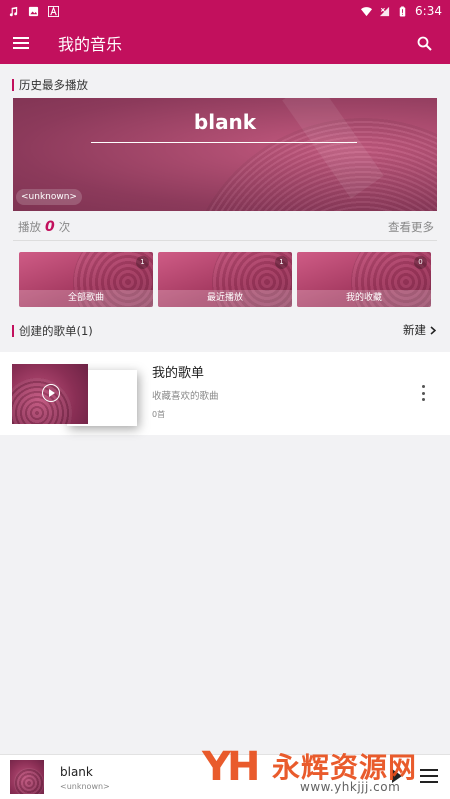 Image resolution: width=450 pixels, height=799 pixels. I want to click on hamburger-menu-icon, so click(21, 43).